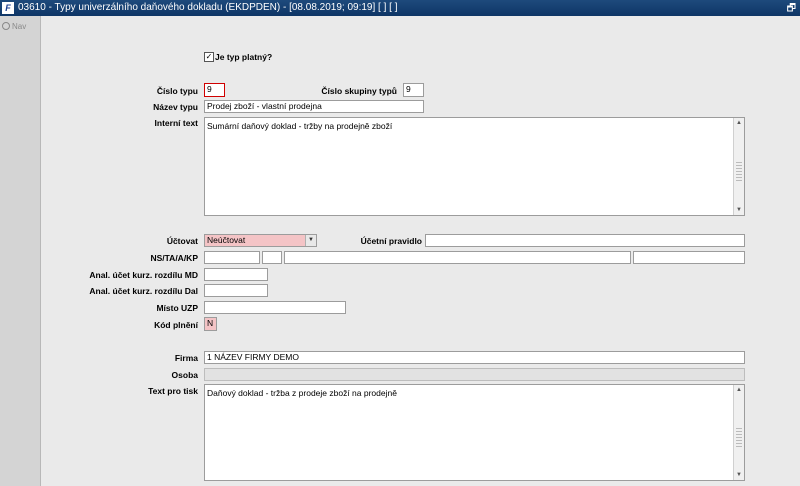 This screenshot has width=800, height=486. Describe the element at coordinates (791, 9) in the screenshot. I see `restore-window-icon: 🗗` at that location.